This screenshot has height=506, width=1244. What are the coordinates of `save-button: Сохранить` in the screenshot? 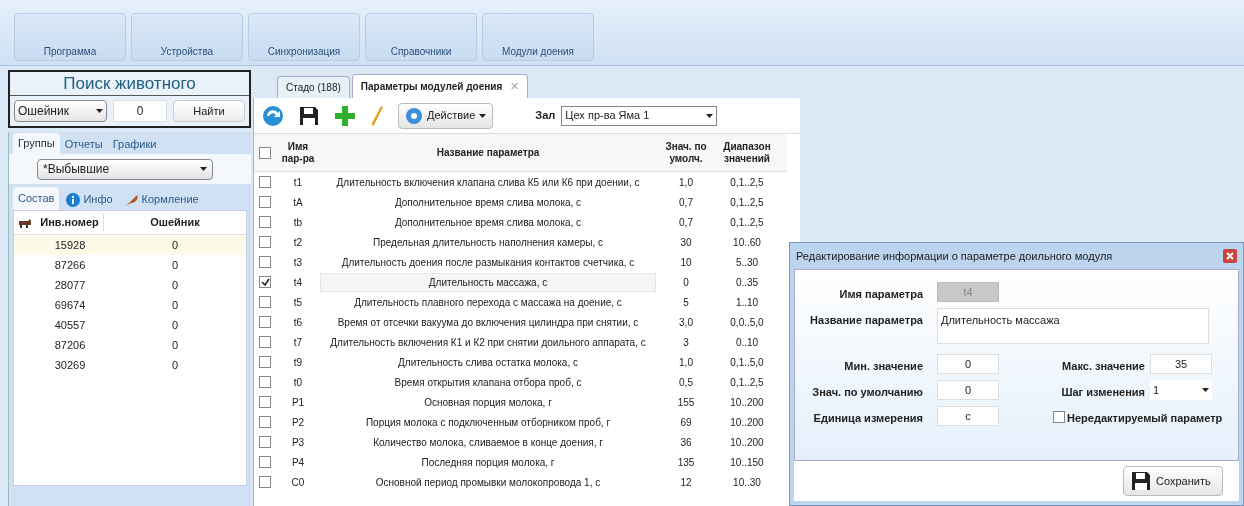 It's located at (1173, 481).